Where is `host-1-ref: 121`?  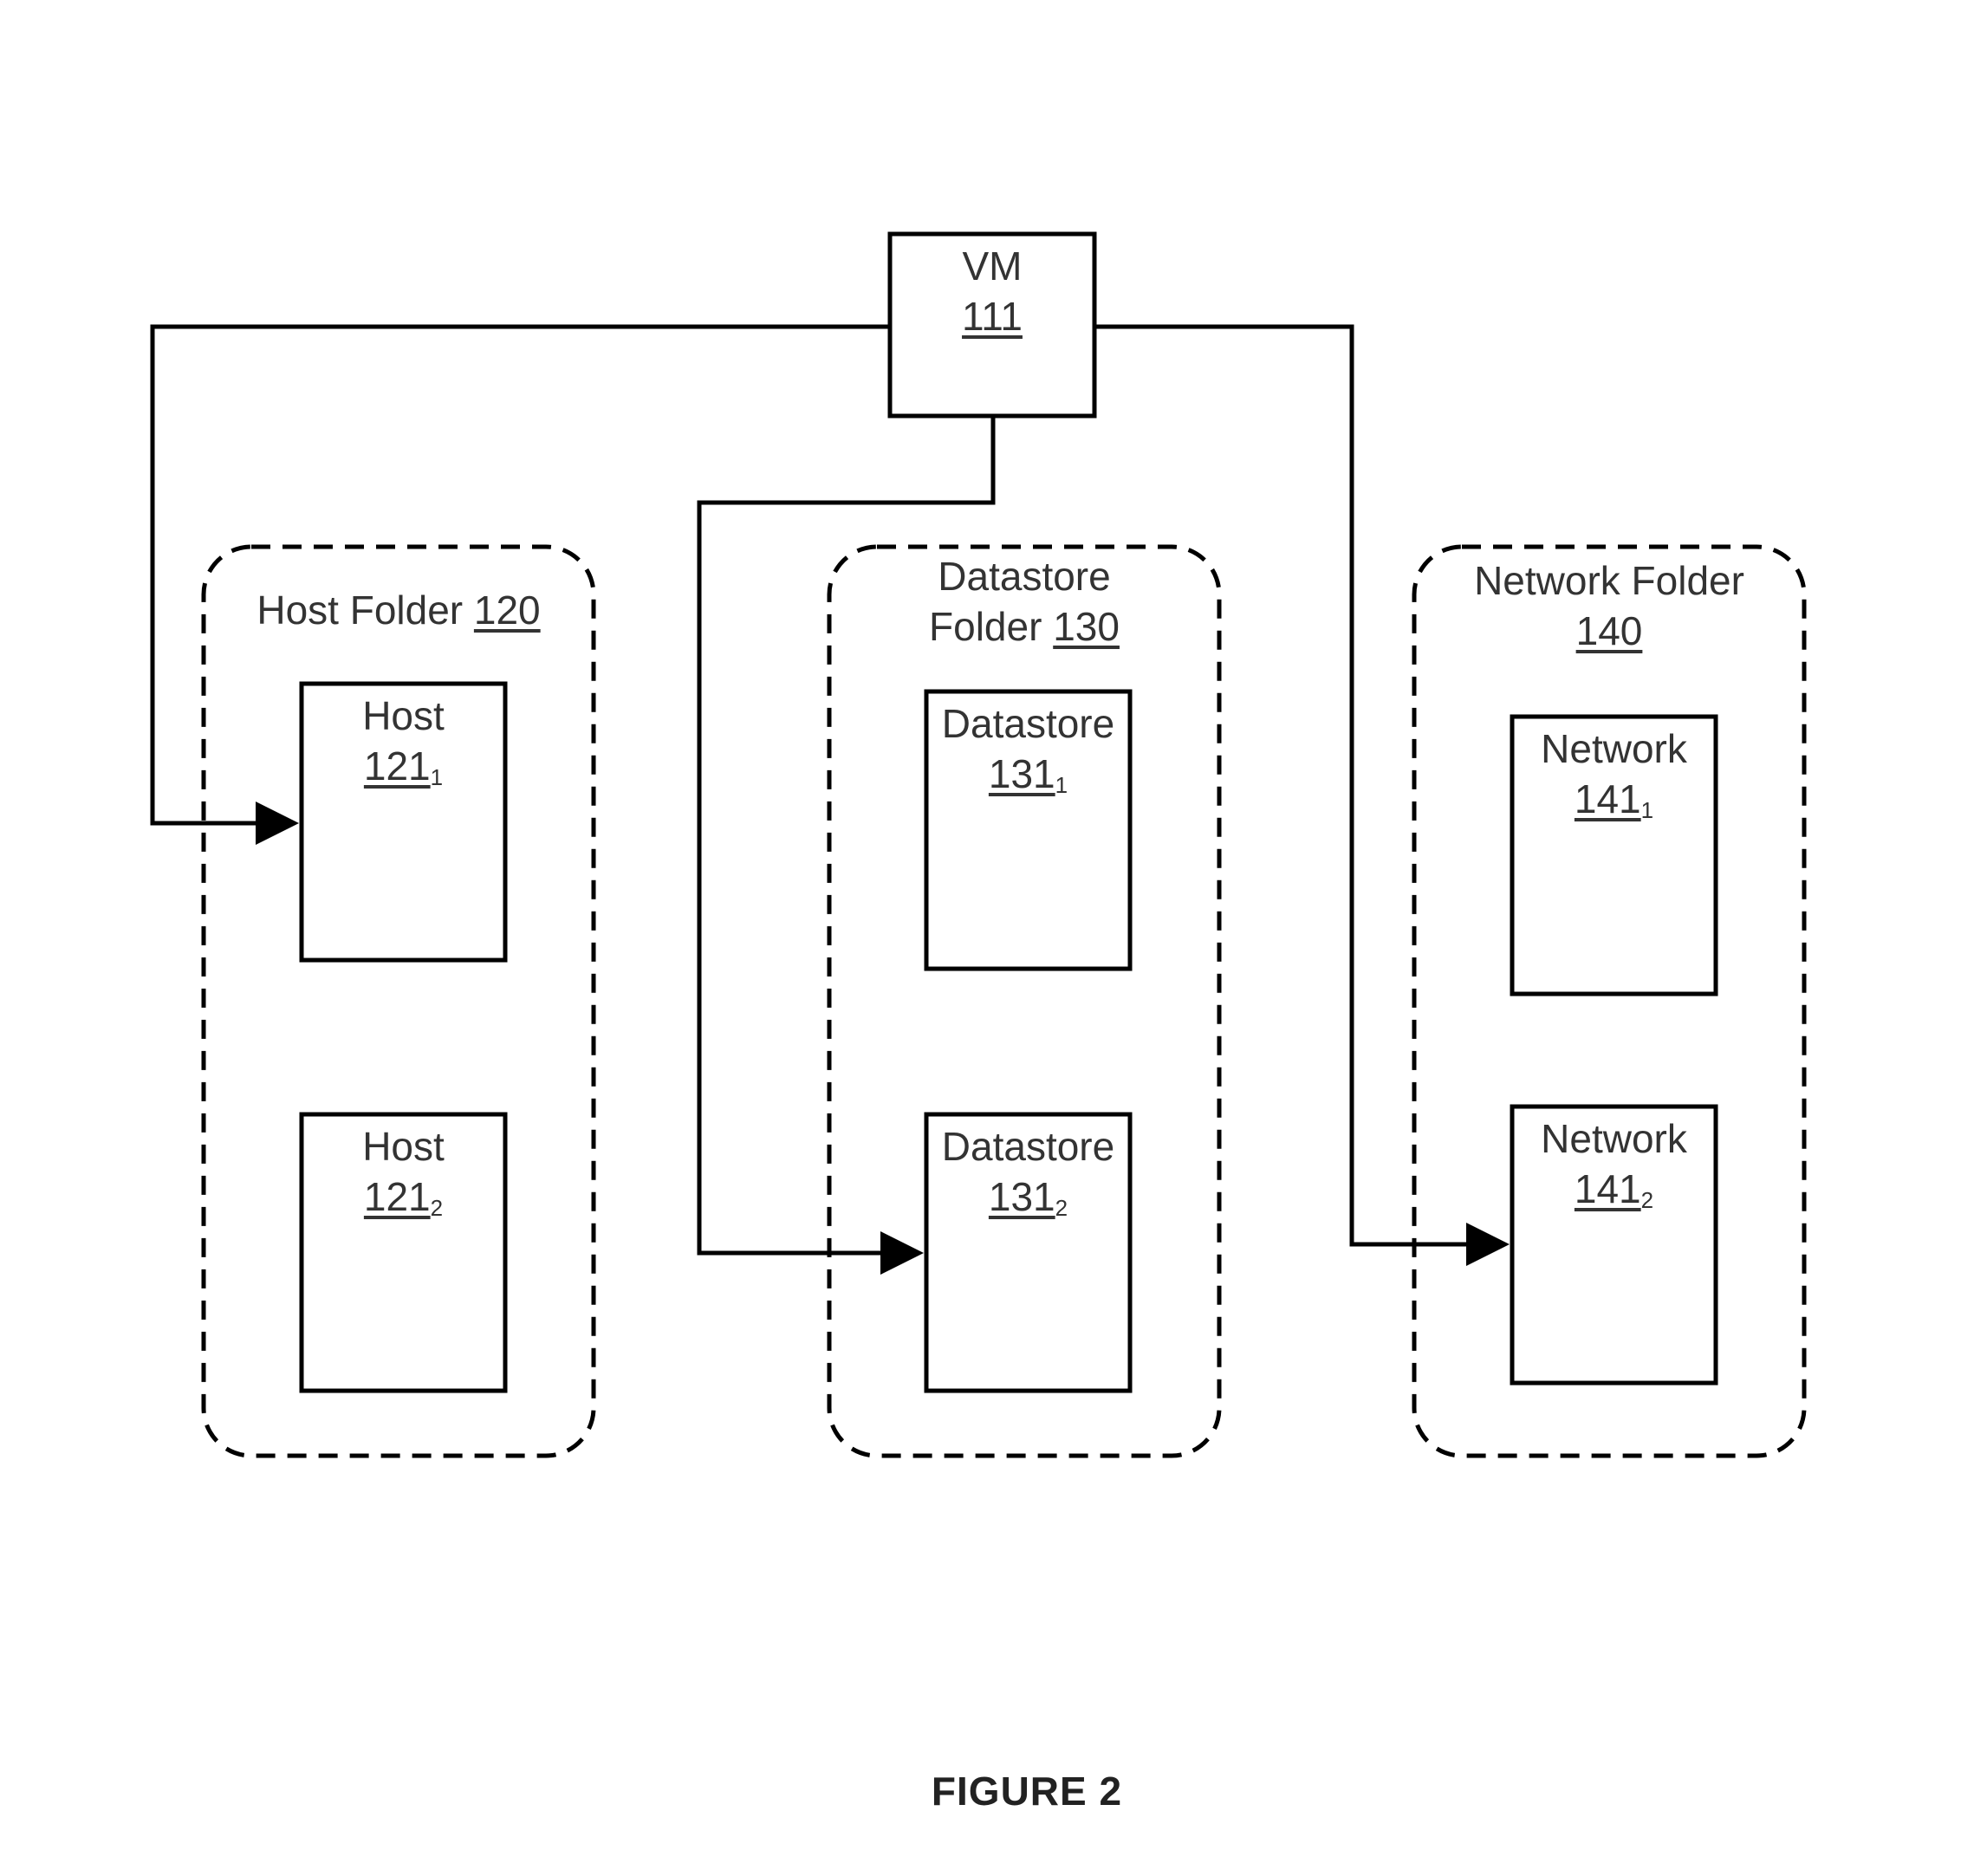 host-1-ref: 121 is located at coordinates (397, 766).